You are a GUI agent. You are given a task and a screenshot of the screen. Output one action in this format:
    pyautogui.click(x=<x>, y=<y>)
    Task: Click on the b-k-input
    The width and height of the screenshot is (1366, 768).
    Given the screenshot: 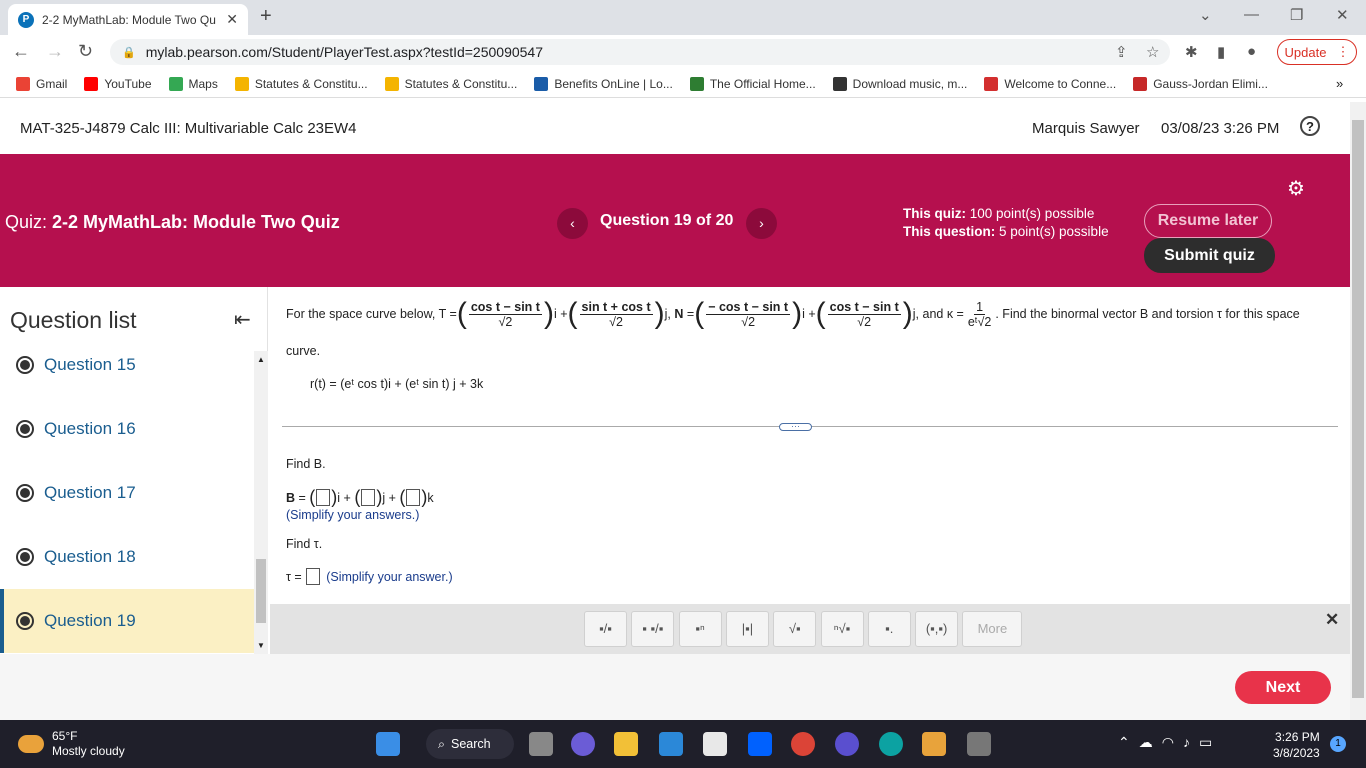 What is the action you would take?
    pyautogui.click(x=413, y=497)
    